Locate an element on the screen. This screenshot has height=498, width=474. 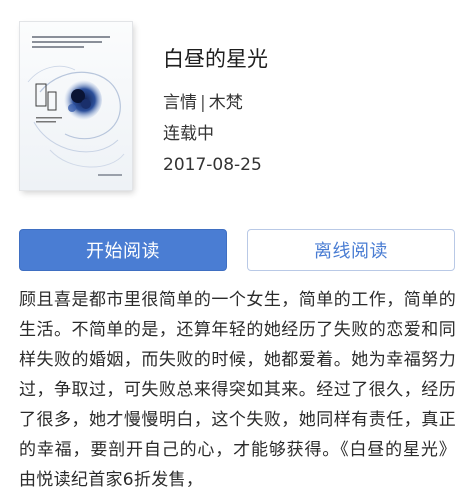
serial-status: 连载中 is located at coordinates (188, 134).